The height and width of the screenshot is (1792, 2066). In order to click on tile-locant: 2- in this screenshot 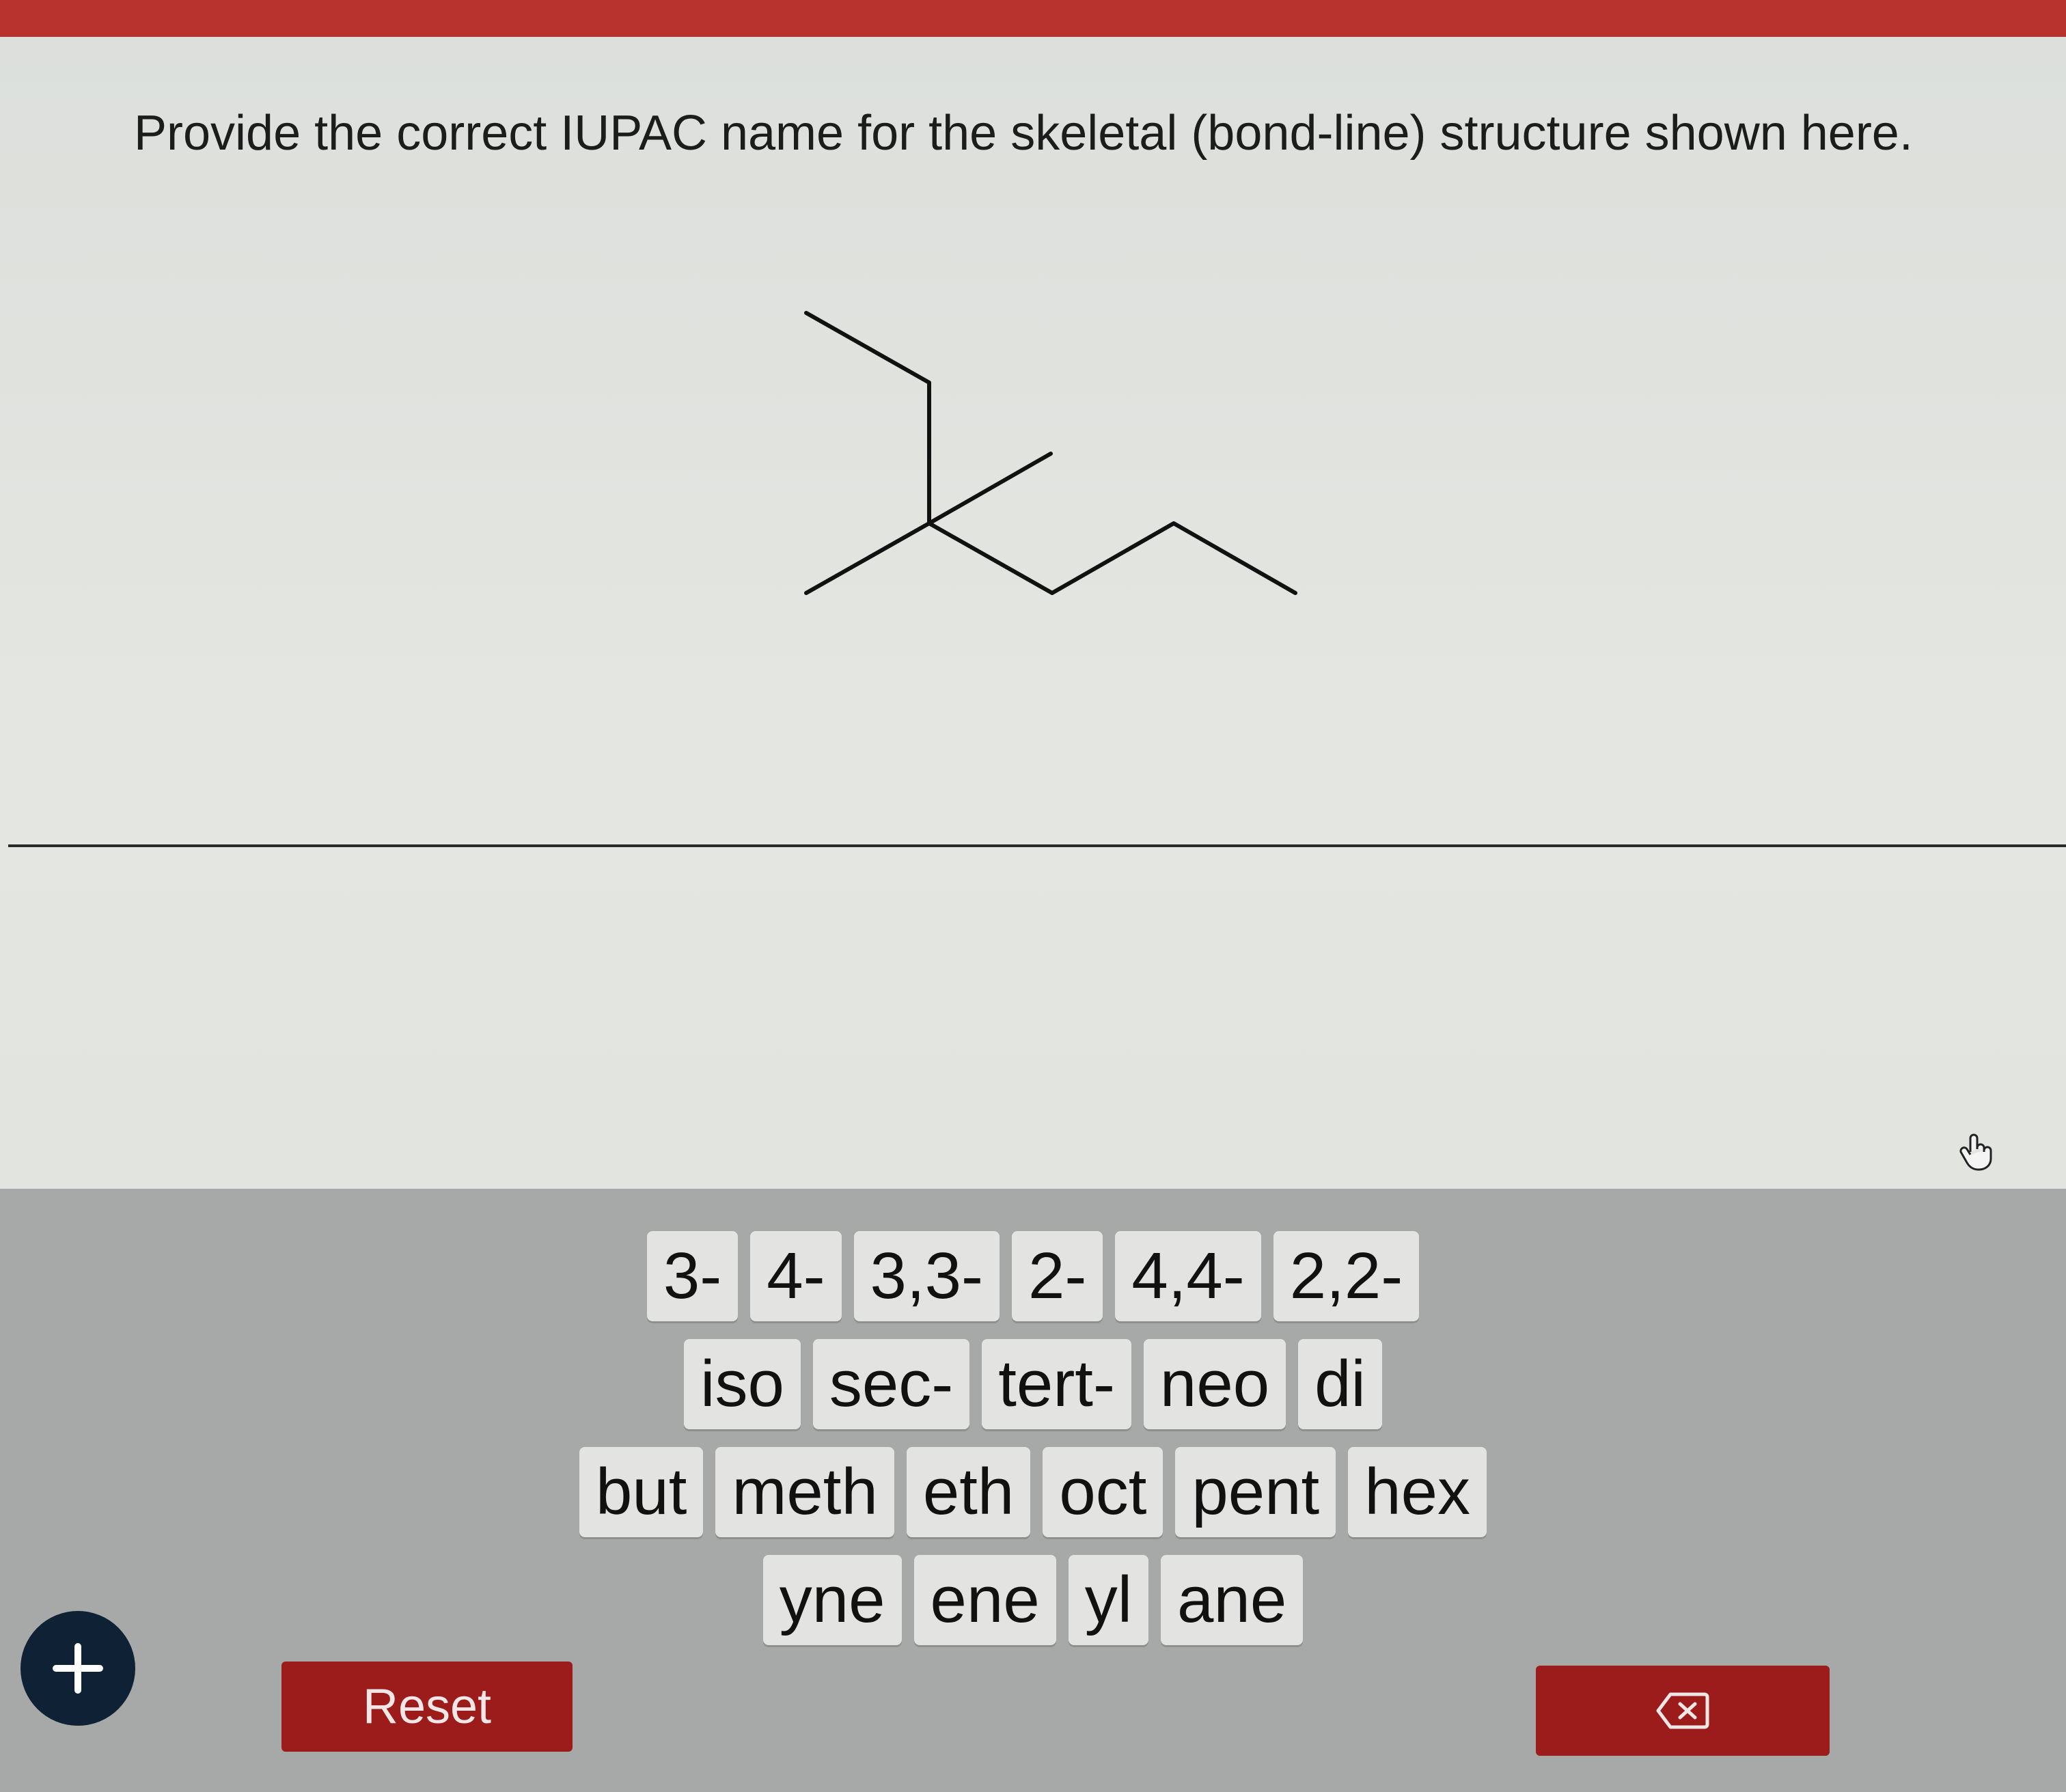, I will do `click(1057, 1276)`.